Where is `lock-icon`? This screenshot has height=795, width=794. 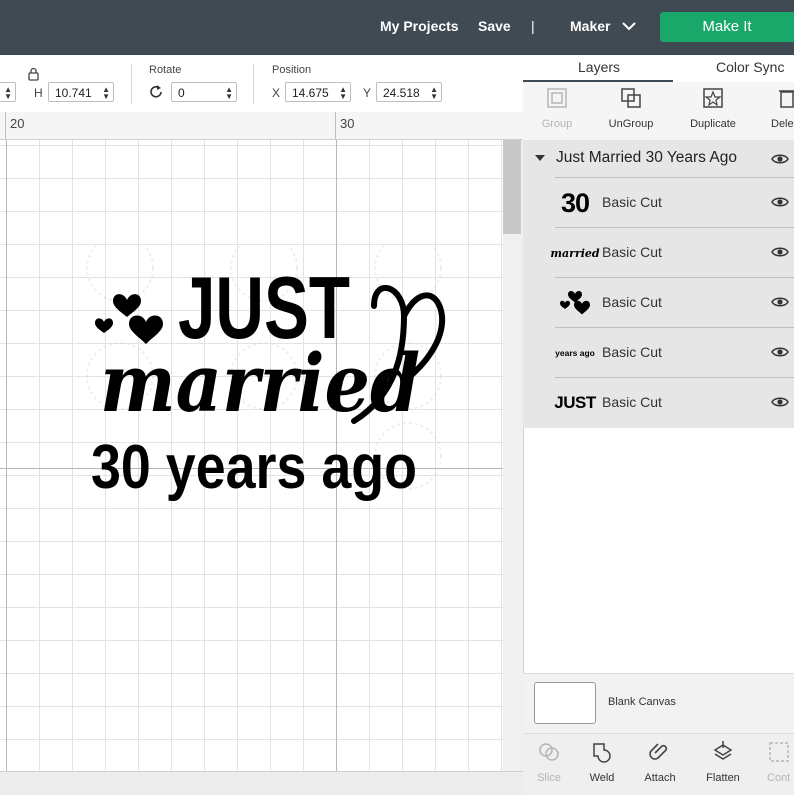
lock-icon is located at coordinates (33, 74).